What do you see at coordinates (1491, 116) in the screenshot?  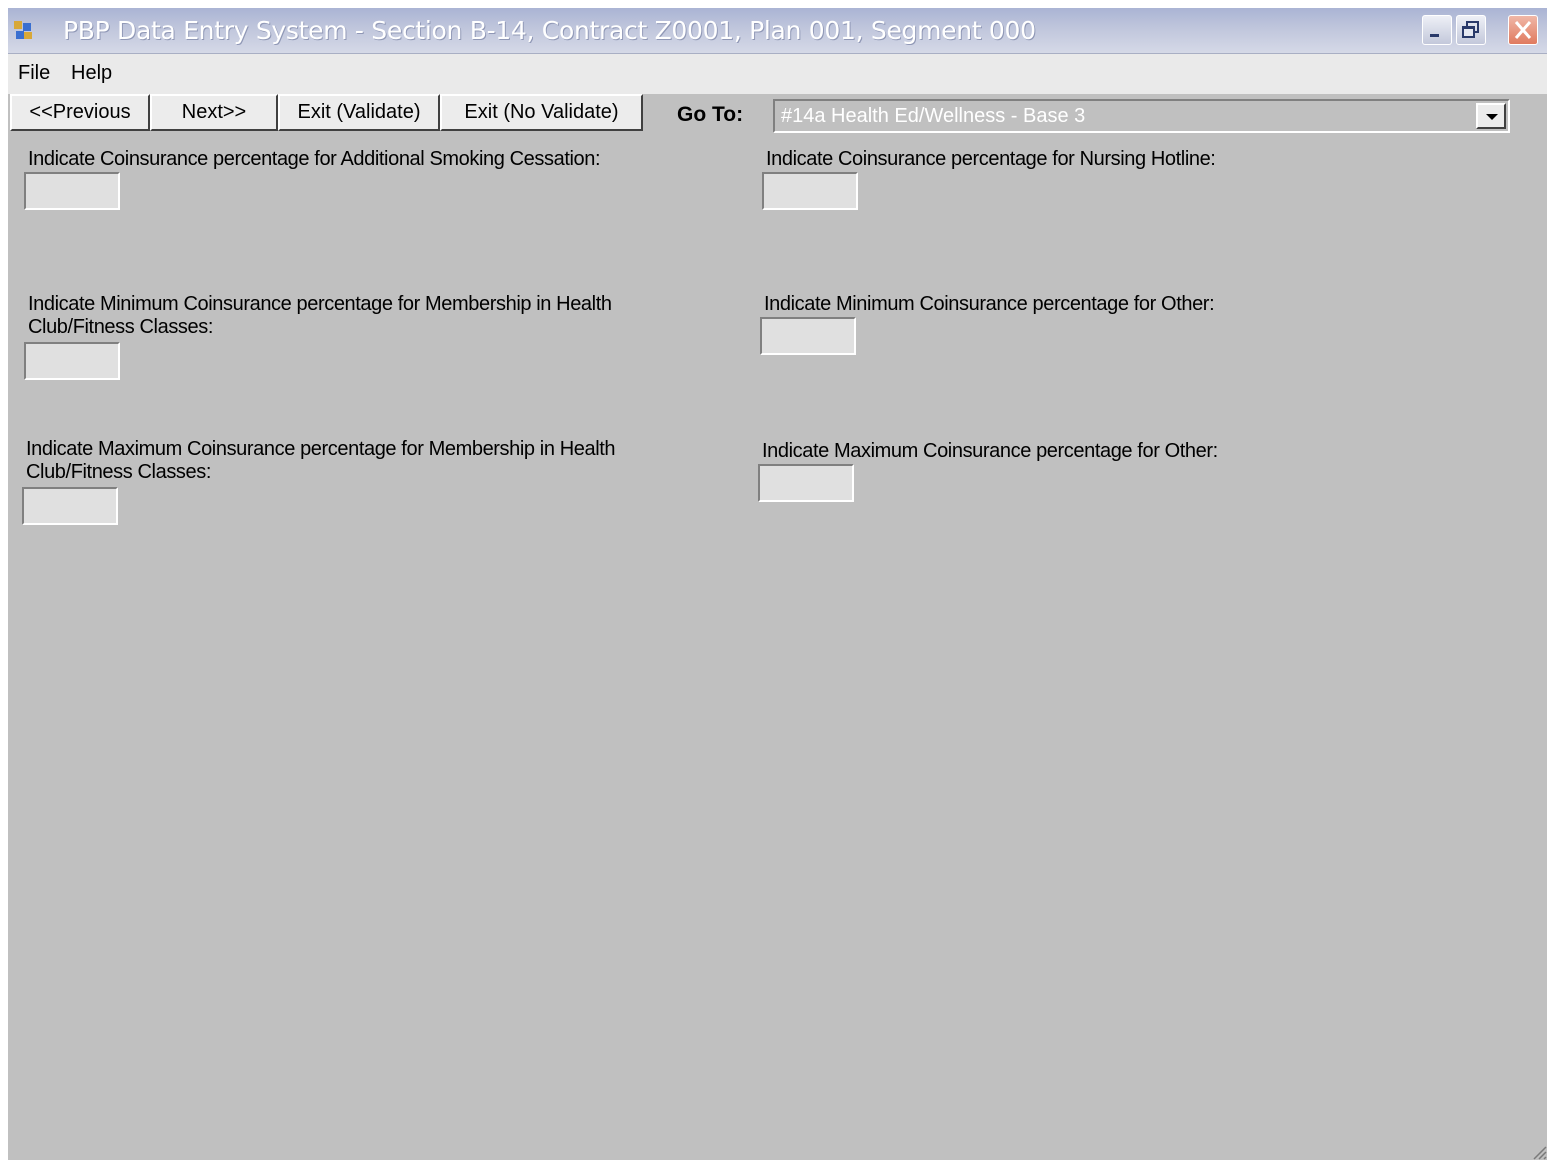 I see `chevron-down-icon` at bounding box center [1491, 116].